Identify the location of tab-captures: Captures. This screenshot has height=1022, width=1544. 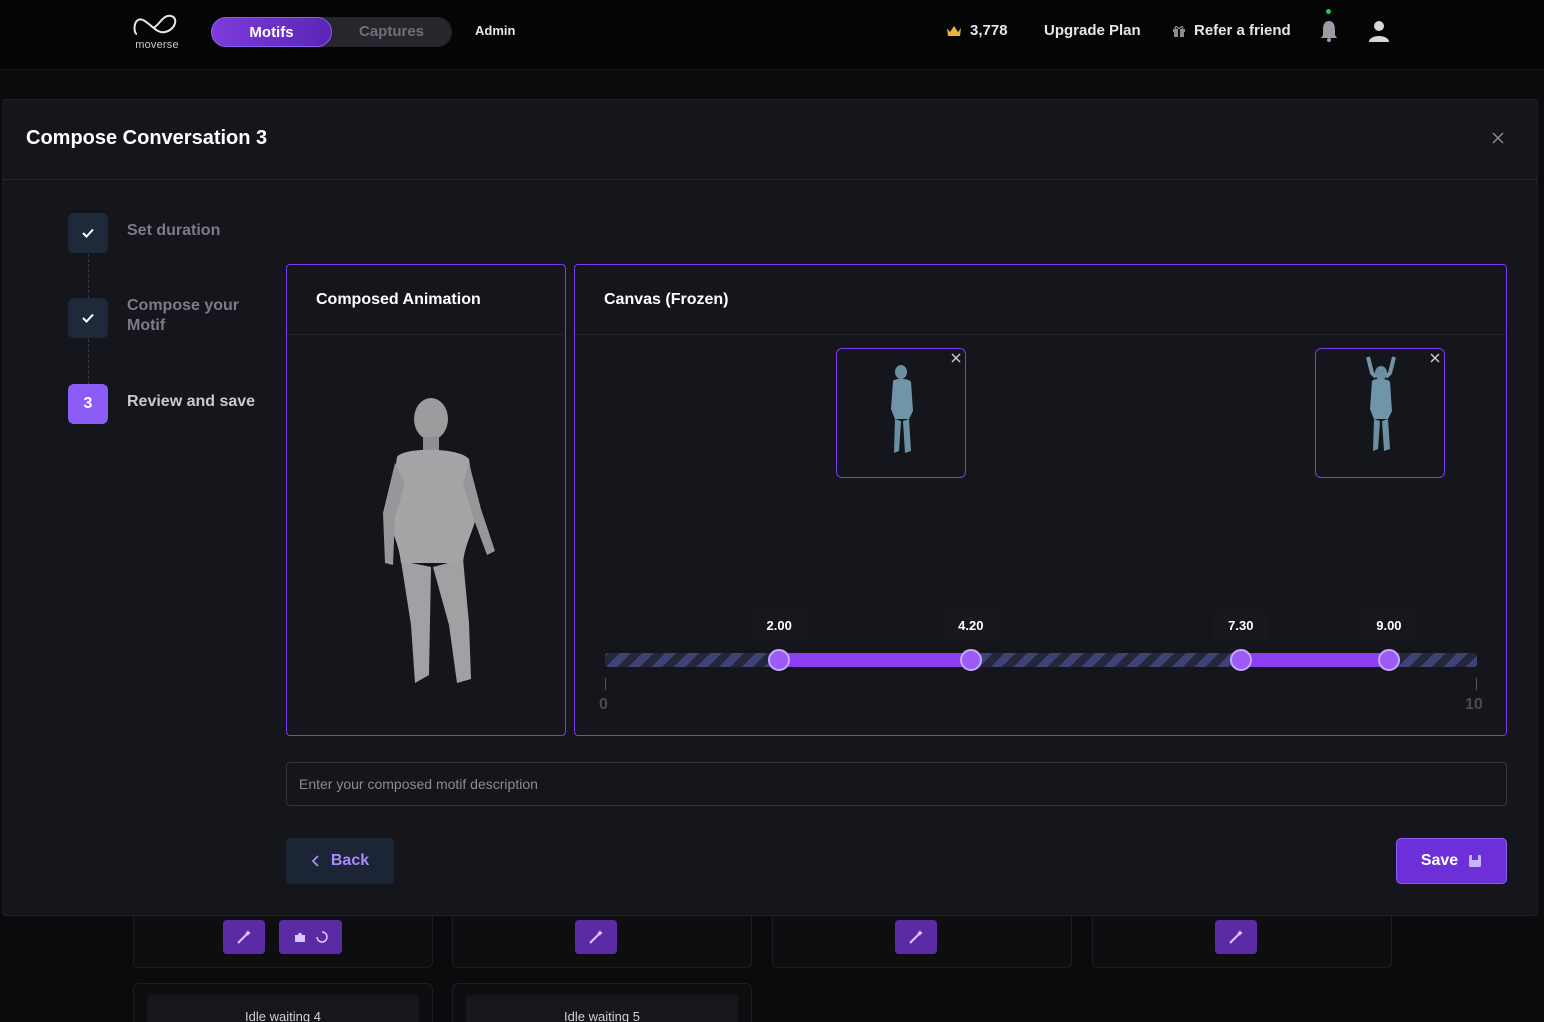
(391, 32).